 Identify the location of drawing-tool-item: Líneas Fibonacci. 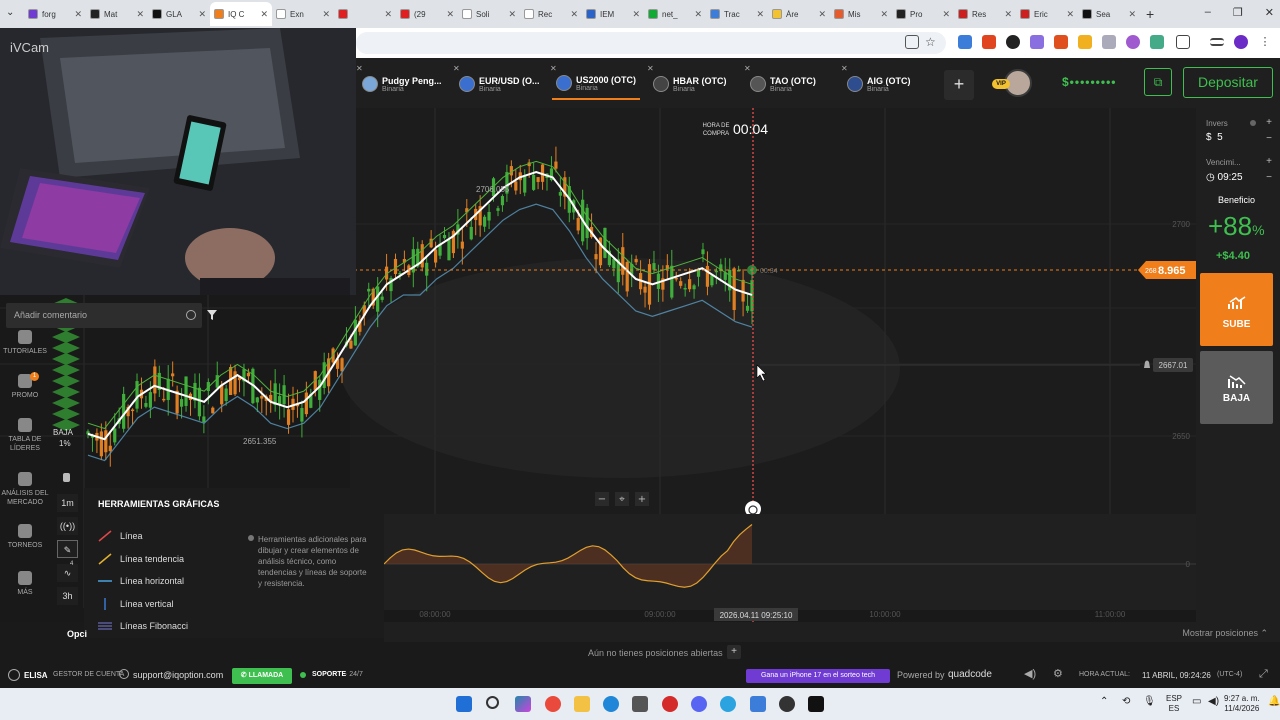
(143, 626).